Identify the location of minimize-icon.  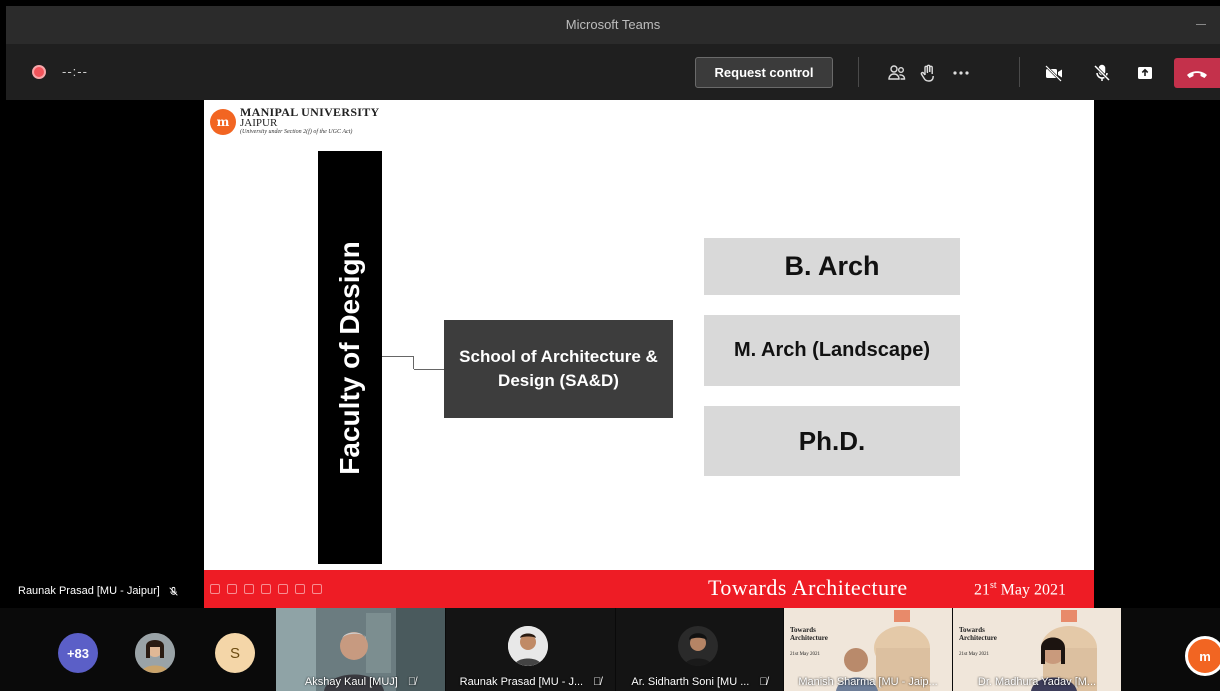
(1201, 24).